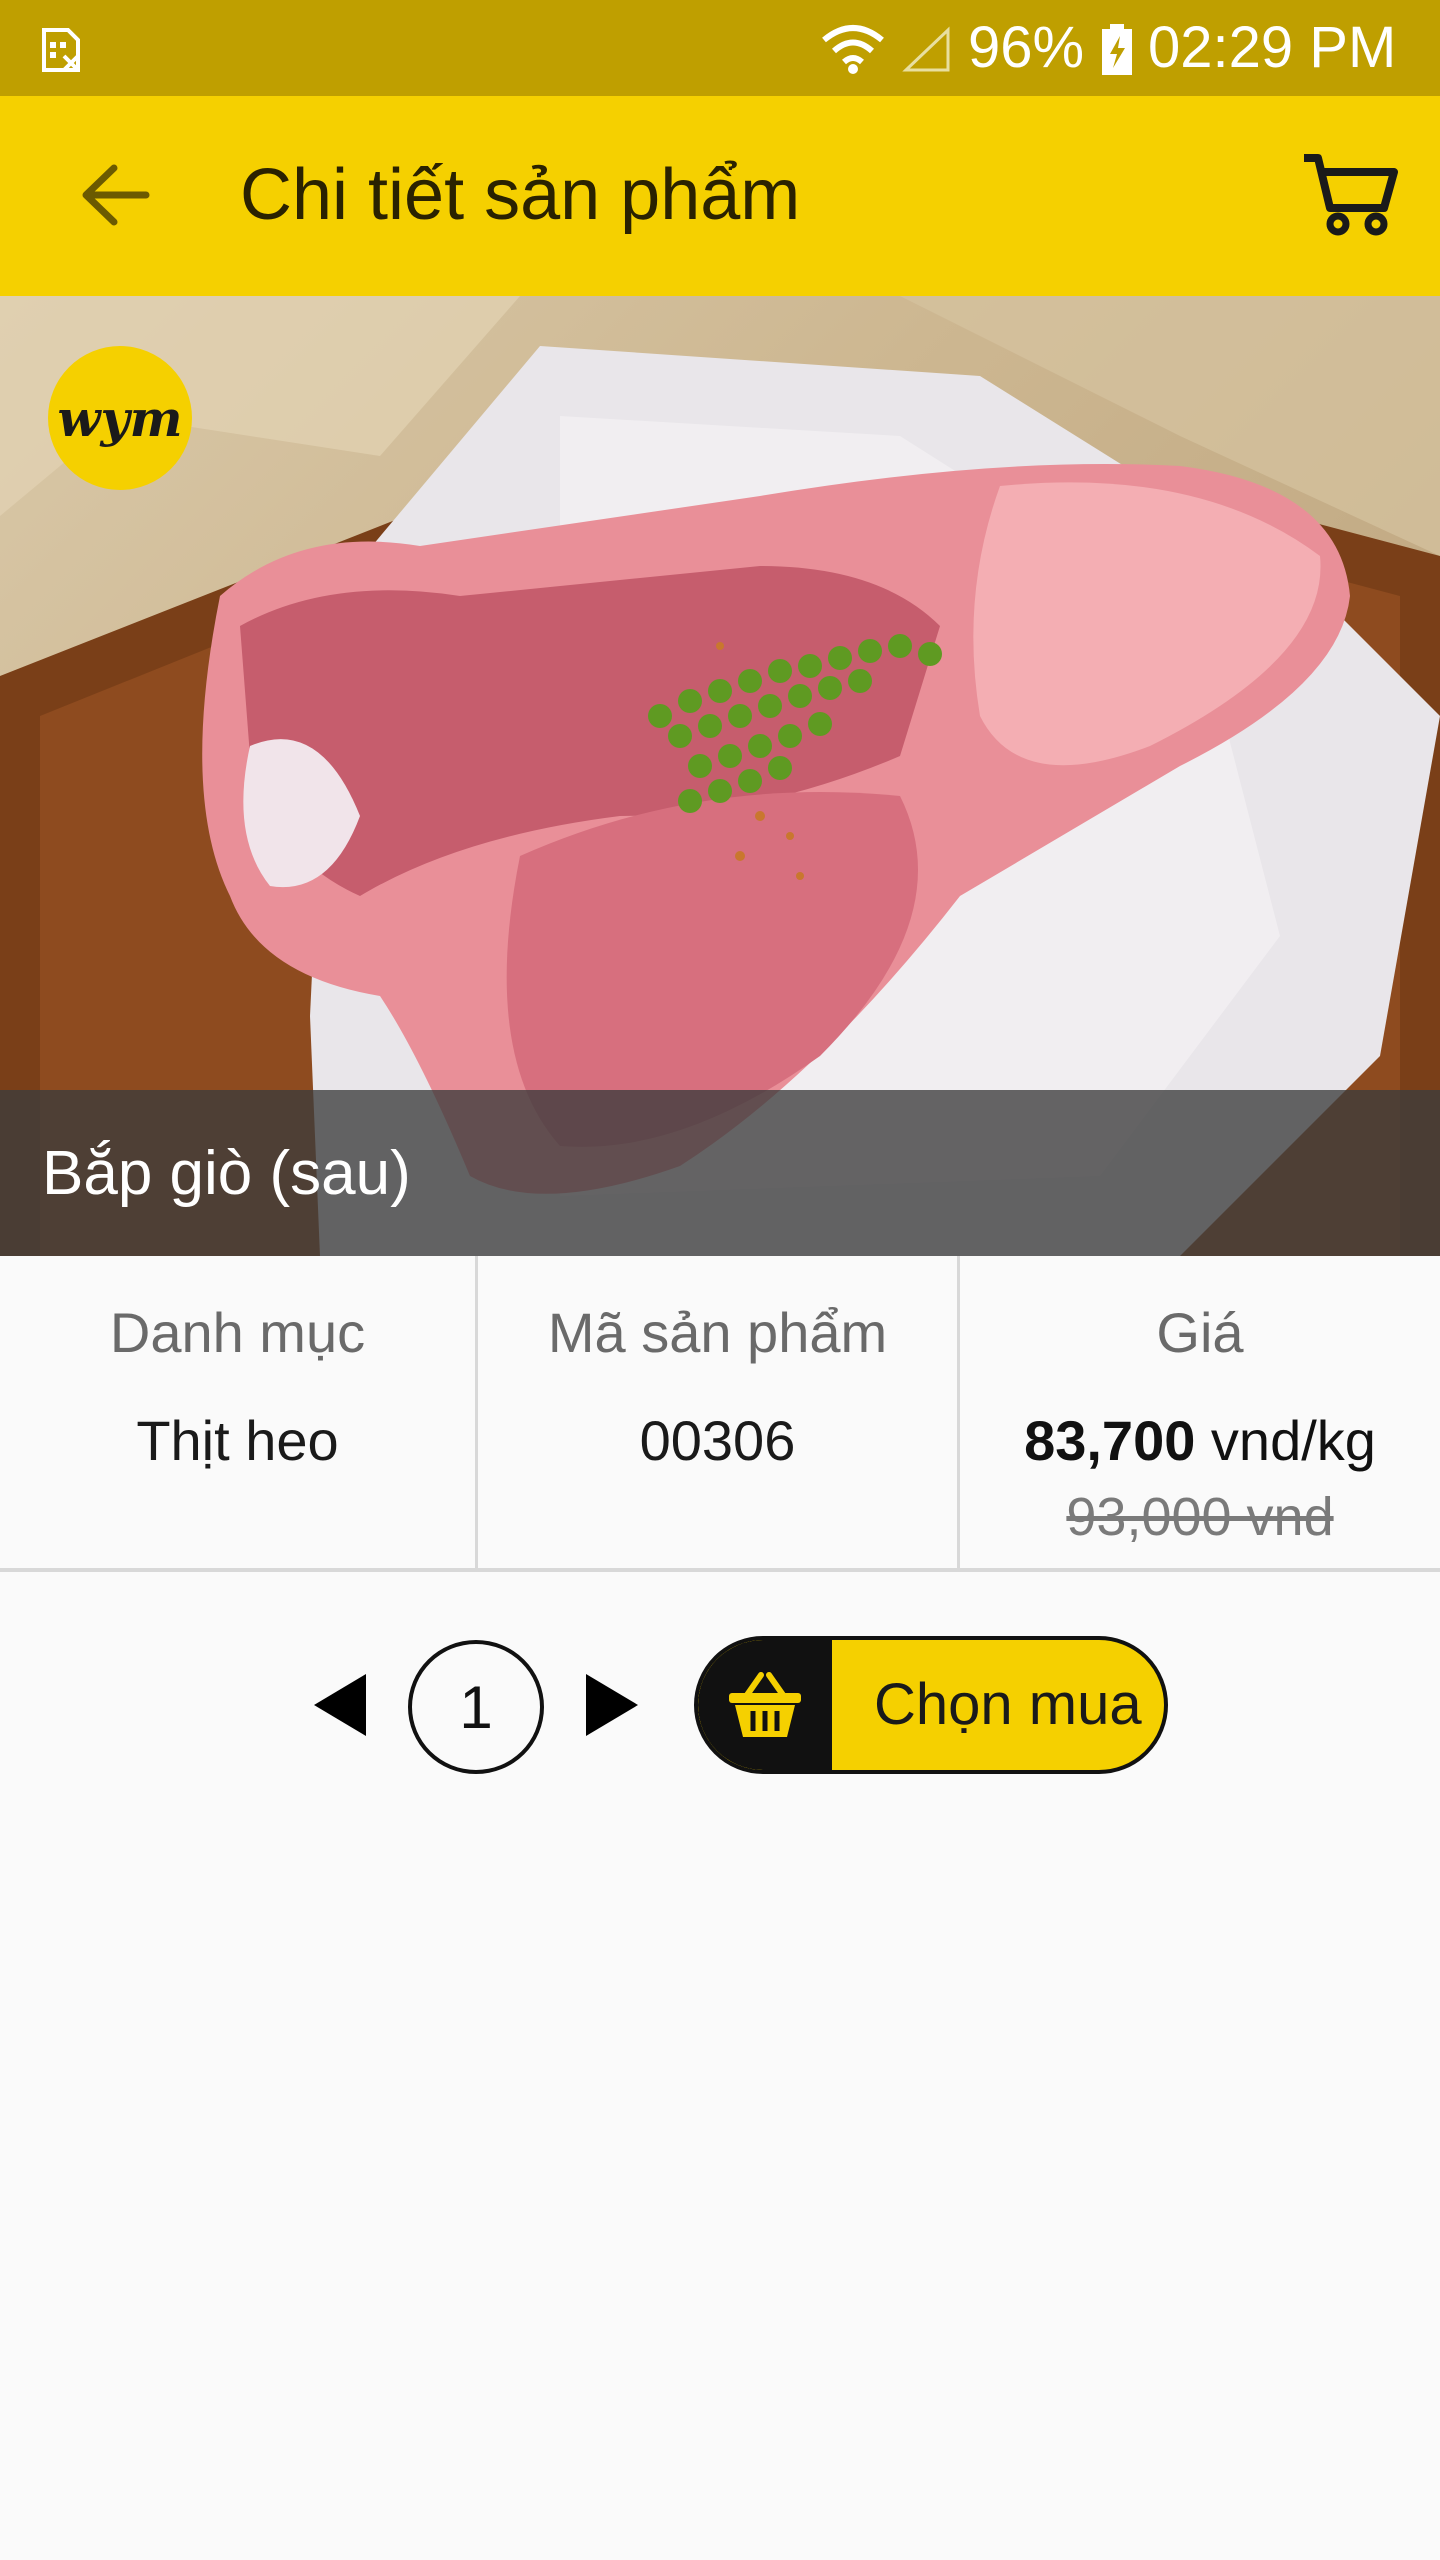  I want to click on price-amount: 83,700, so click(1110, 1440).